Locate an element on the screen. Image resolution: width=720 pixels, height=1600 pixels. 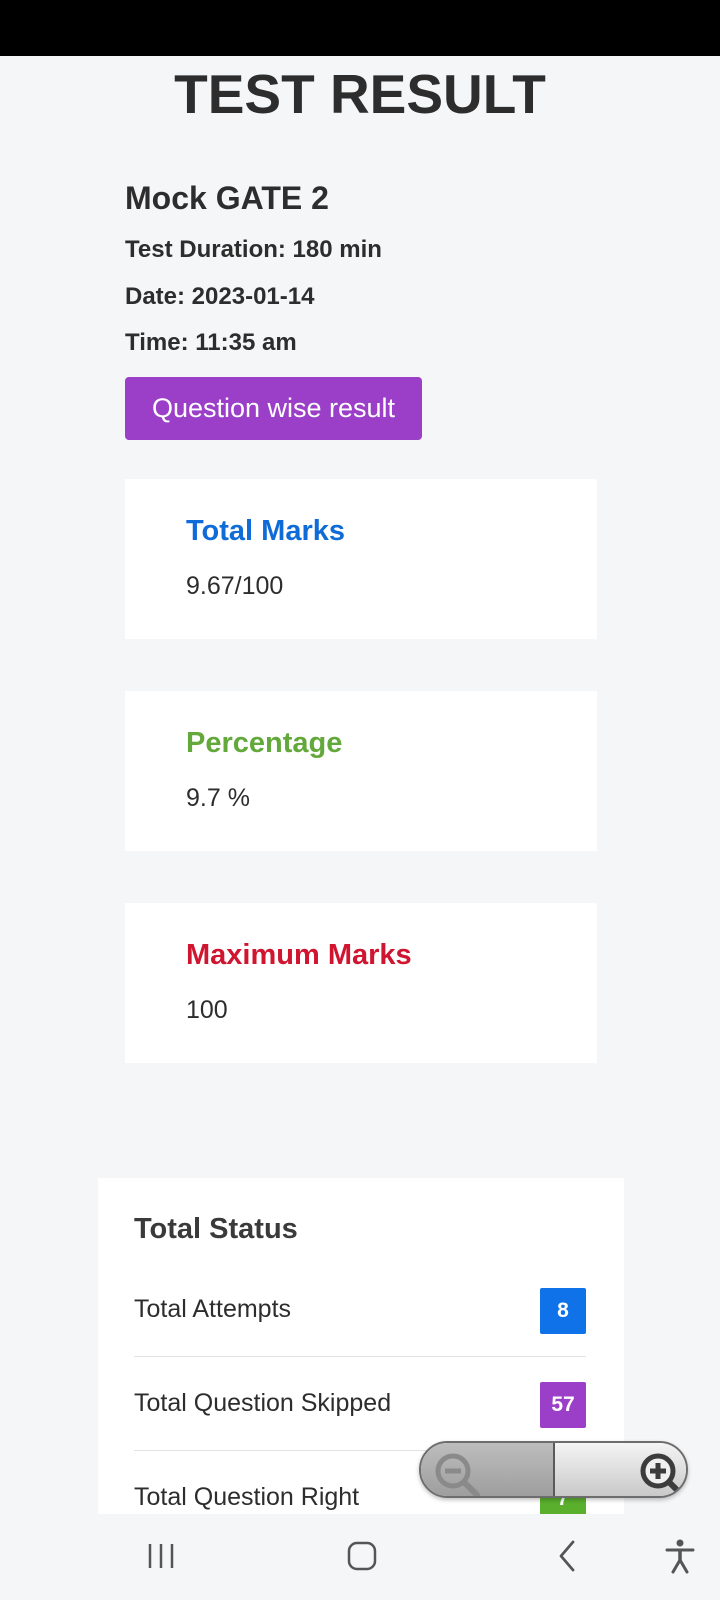
home-icon is located at coordinates (362, 1556).